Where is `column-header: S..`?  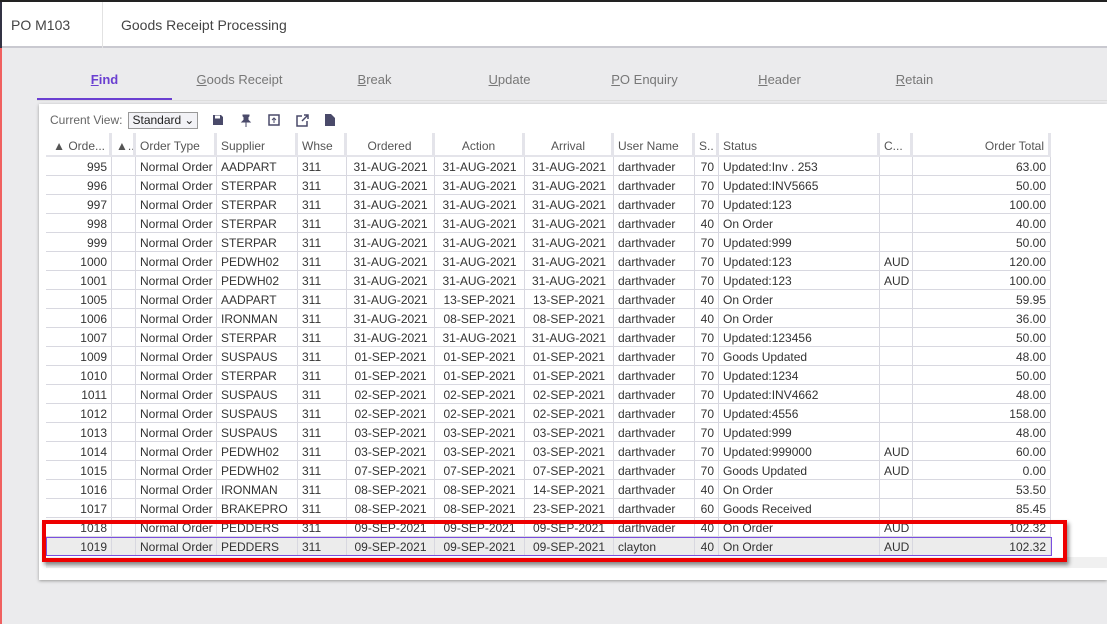
column-header: S.. is located at coordinates (707, 145).